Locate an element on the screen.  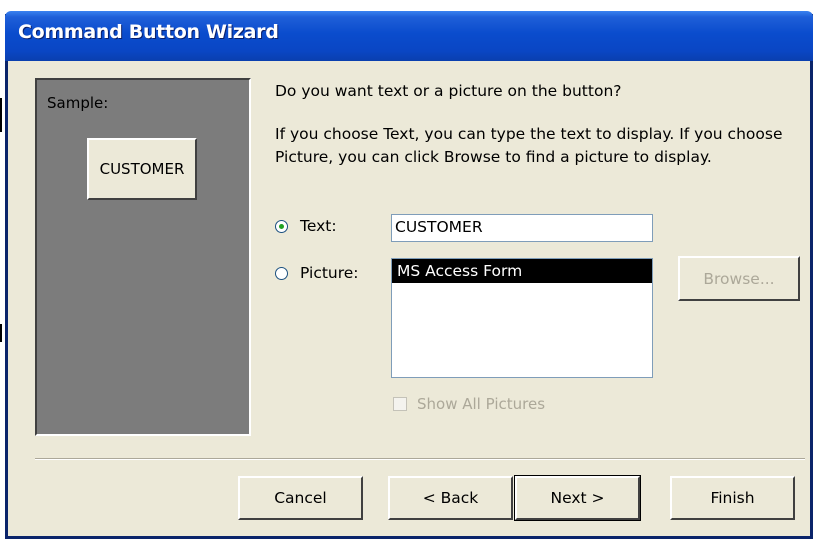
back-button-label: < Back is located at coordinates (450, 498).